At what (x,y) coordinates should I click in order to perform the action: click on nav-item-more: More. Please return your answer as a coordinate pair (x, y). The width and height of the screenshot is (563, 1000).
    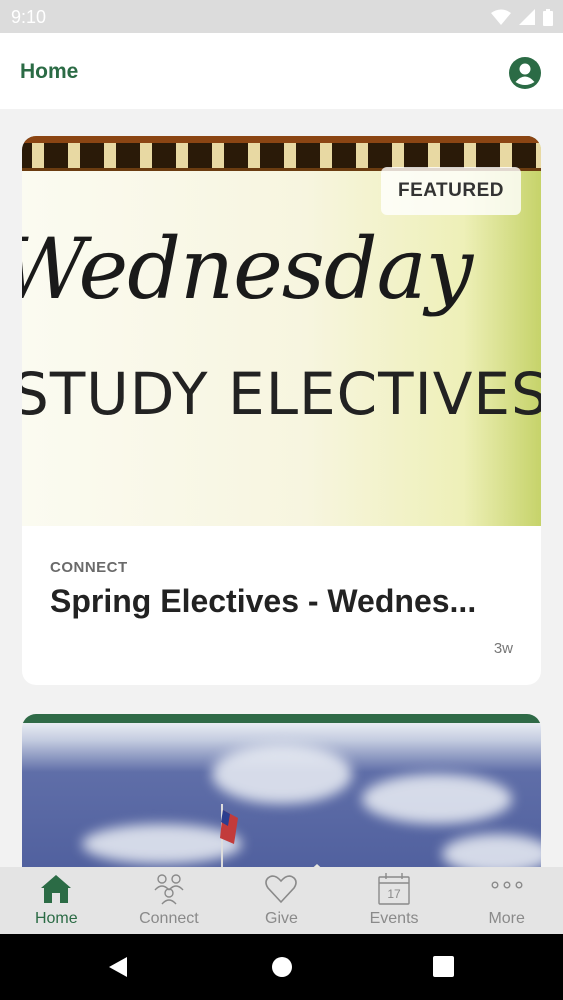
    Looking at the image, I should click on (506, 900).